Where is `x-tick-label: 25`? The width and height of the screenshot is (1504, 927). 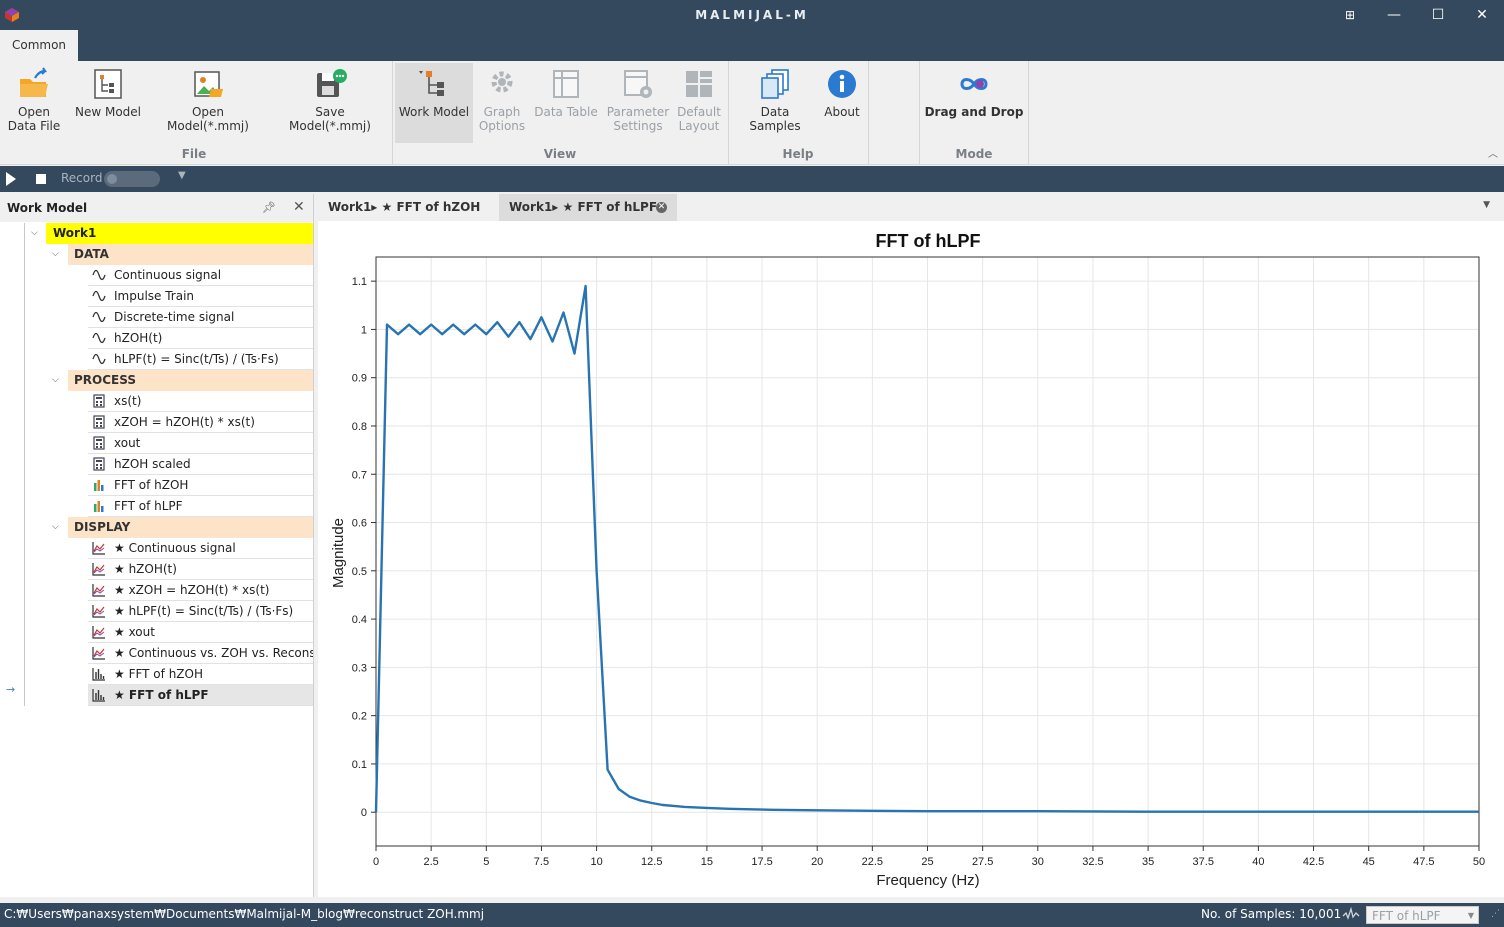 x-tick-label: 25 is located at coordinates (927, 862).